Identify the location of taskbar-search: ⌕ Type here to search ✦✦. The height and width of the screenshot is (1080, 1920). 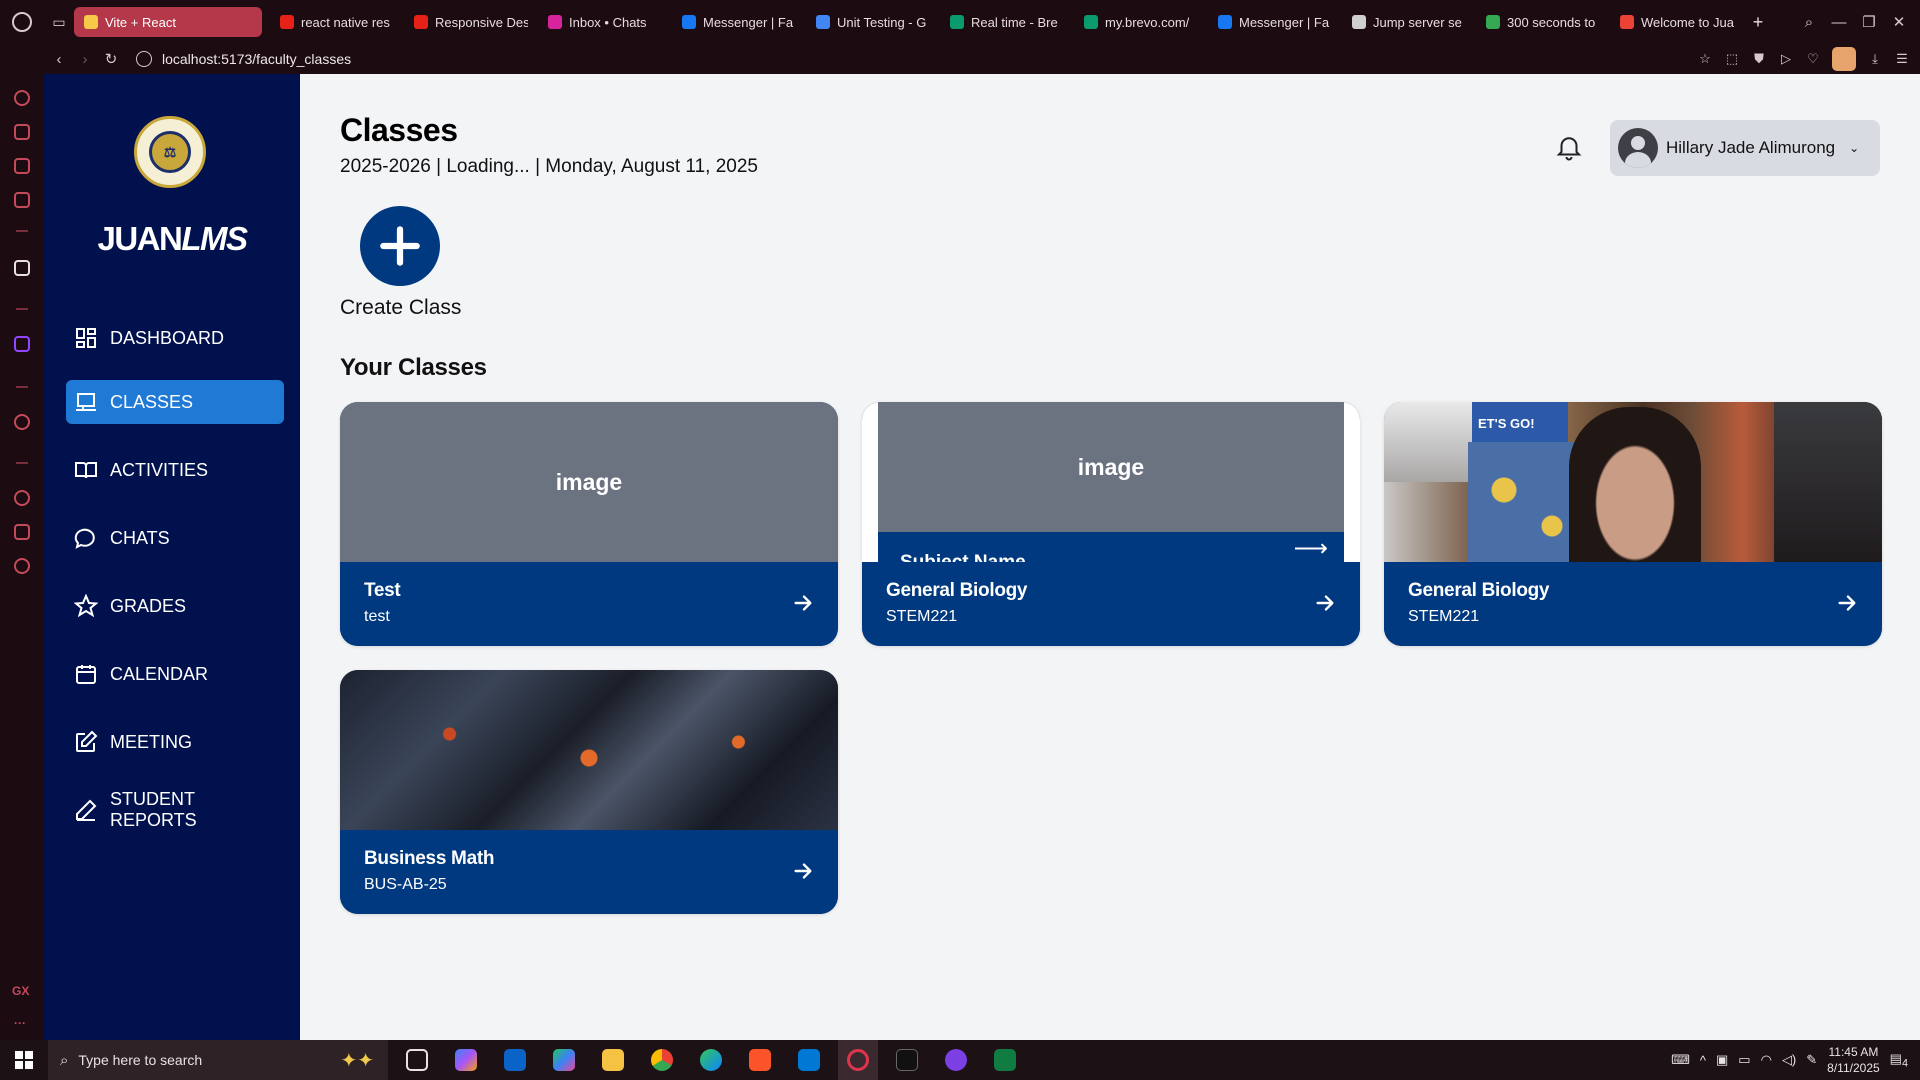
(218, 1060).